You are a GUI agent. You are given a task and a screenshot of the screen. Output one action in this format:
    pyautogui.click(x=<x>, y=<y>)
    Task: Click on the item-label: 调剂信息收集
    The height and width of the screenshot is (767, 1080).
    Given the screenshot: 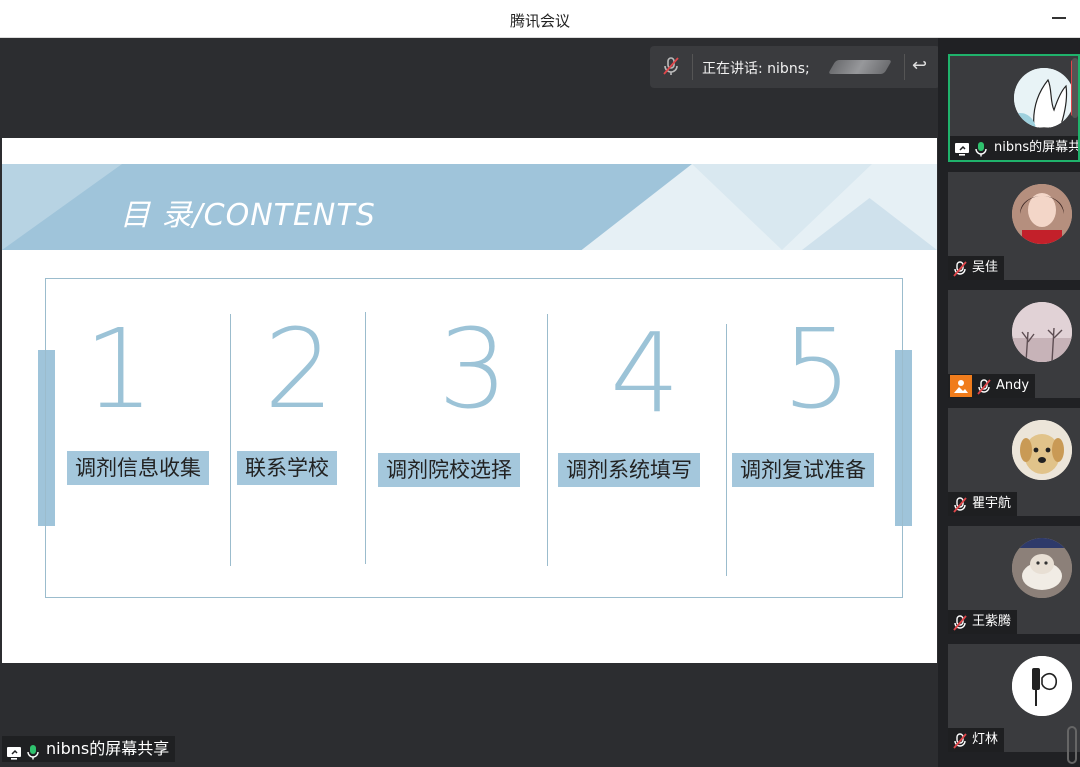 What is the action you would take?
    pyautogui.click(x=138, y=468)
    